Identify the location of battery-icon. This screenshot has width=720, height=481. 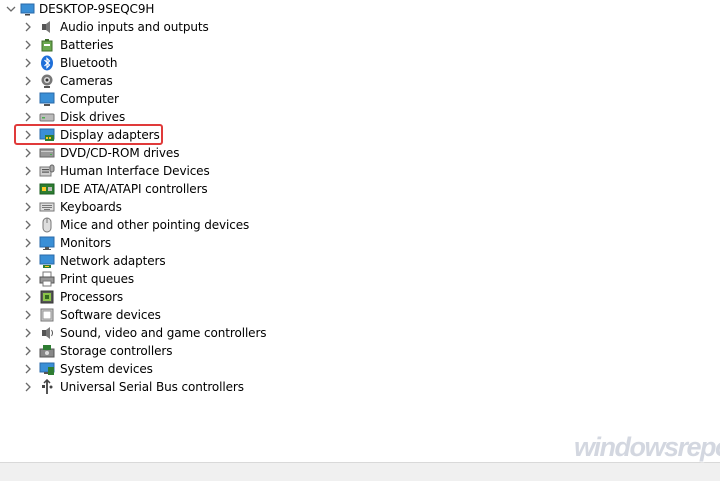
(47, 45).